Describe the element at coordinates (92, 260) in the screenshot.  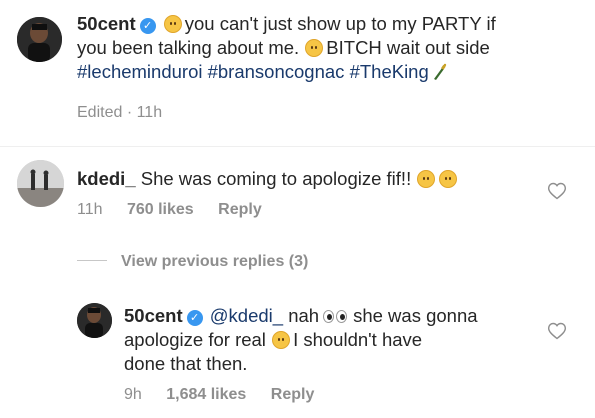
I see `replies-line` at that location.